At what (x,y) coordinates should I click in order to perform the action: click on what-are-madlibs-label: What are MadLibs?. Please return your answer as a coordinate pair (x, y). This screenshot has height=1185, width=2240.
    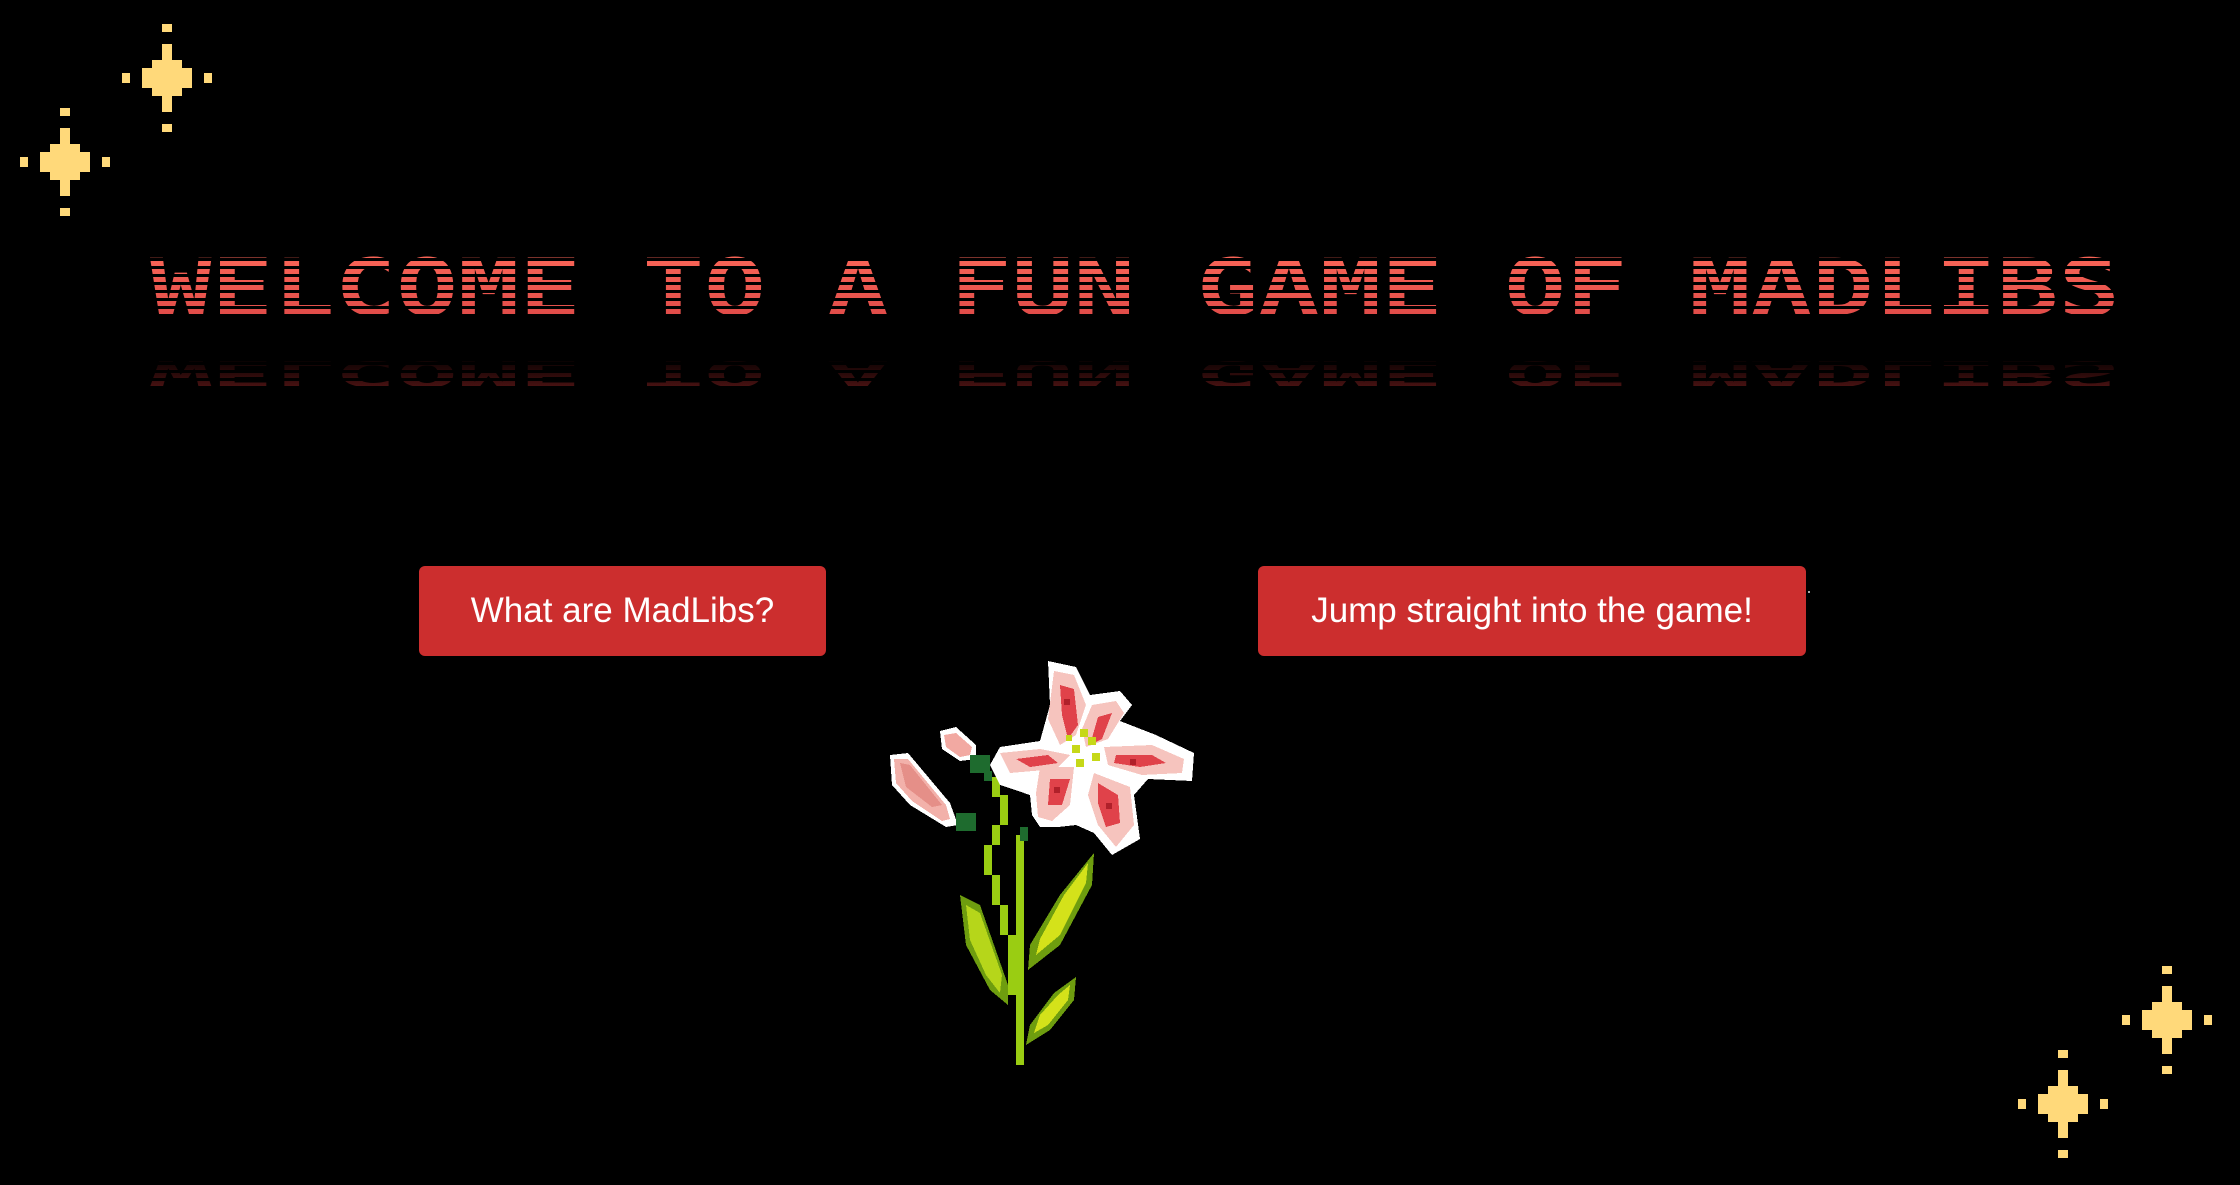
    Looking at the image, I should click on (622, 610).